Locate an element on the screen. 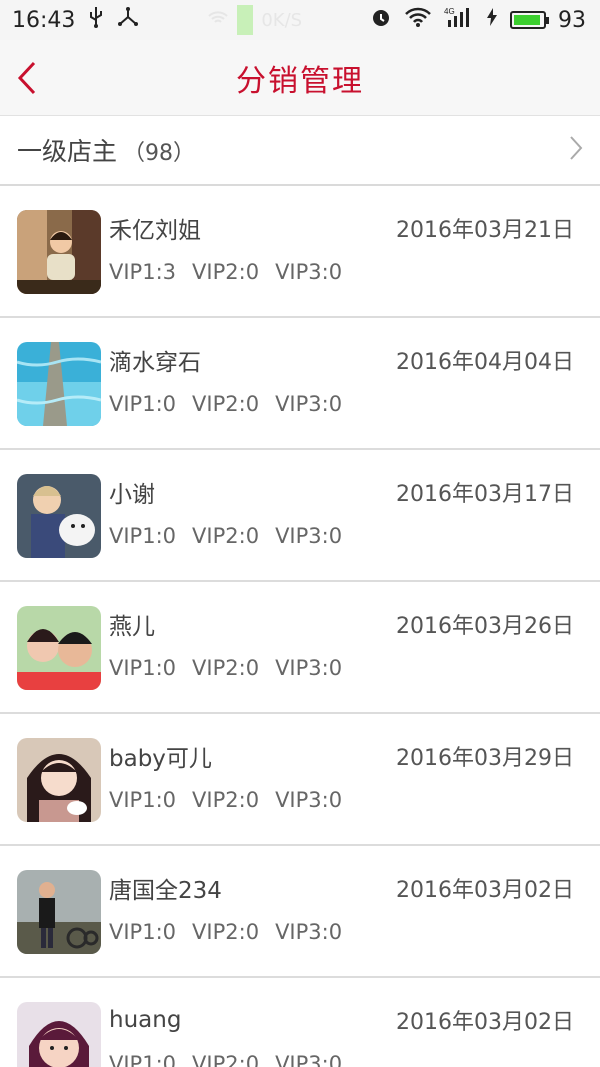 This screenshot has height=1067, width=600. level-label-group: 一级店主 （98） is located at coordinates (106, 150).